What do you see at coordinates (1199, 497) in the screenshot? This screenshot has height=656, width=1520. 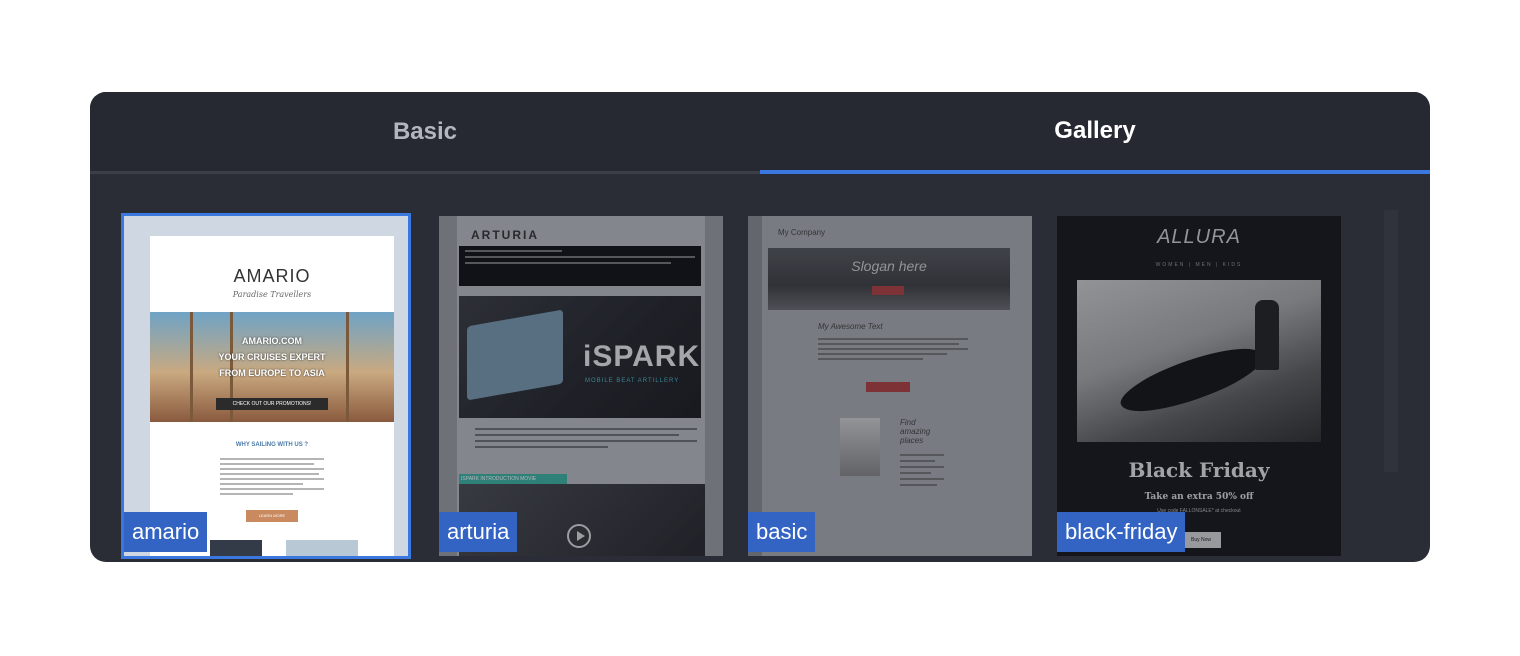 I see `black-friday-offer: Take an extra 50% off` at bounding box center [1199, 497].